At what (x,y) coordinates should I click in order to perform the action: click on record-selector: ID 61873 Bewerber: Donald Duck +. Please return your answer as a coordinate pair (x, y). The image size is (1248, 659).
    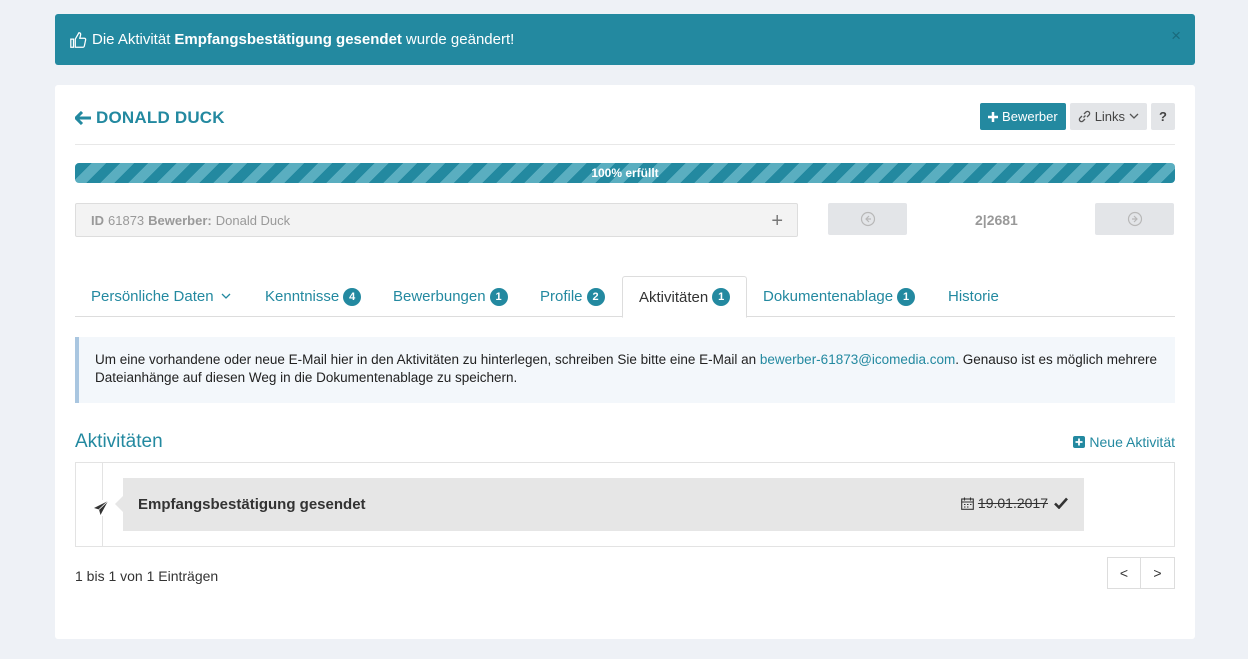
    Looking at the image, I should click on (436, 220).